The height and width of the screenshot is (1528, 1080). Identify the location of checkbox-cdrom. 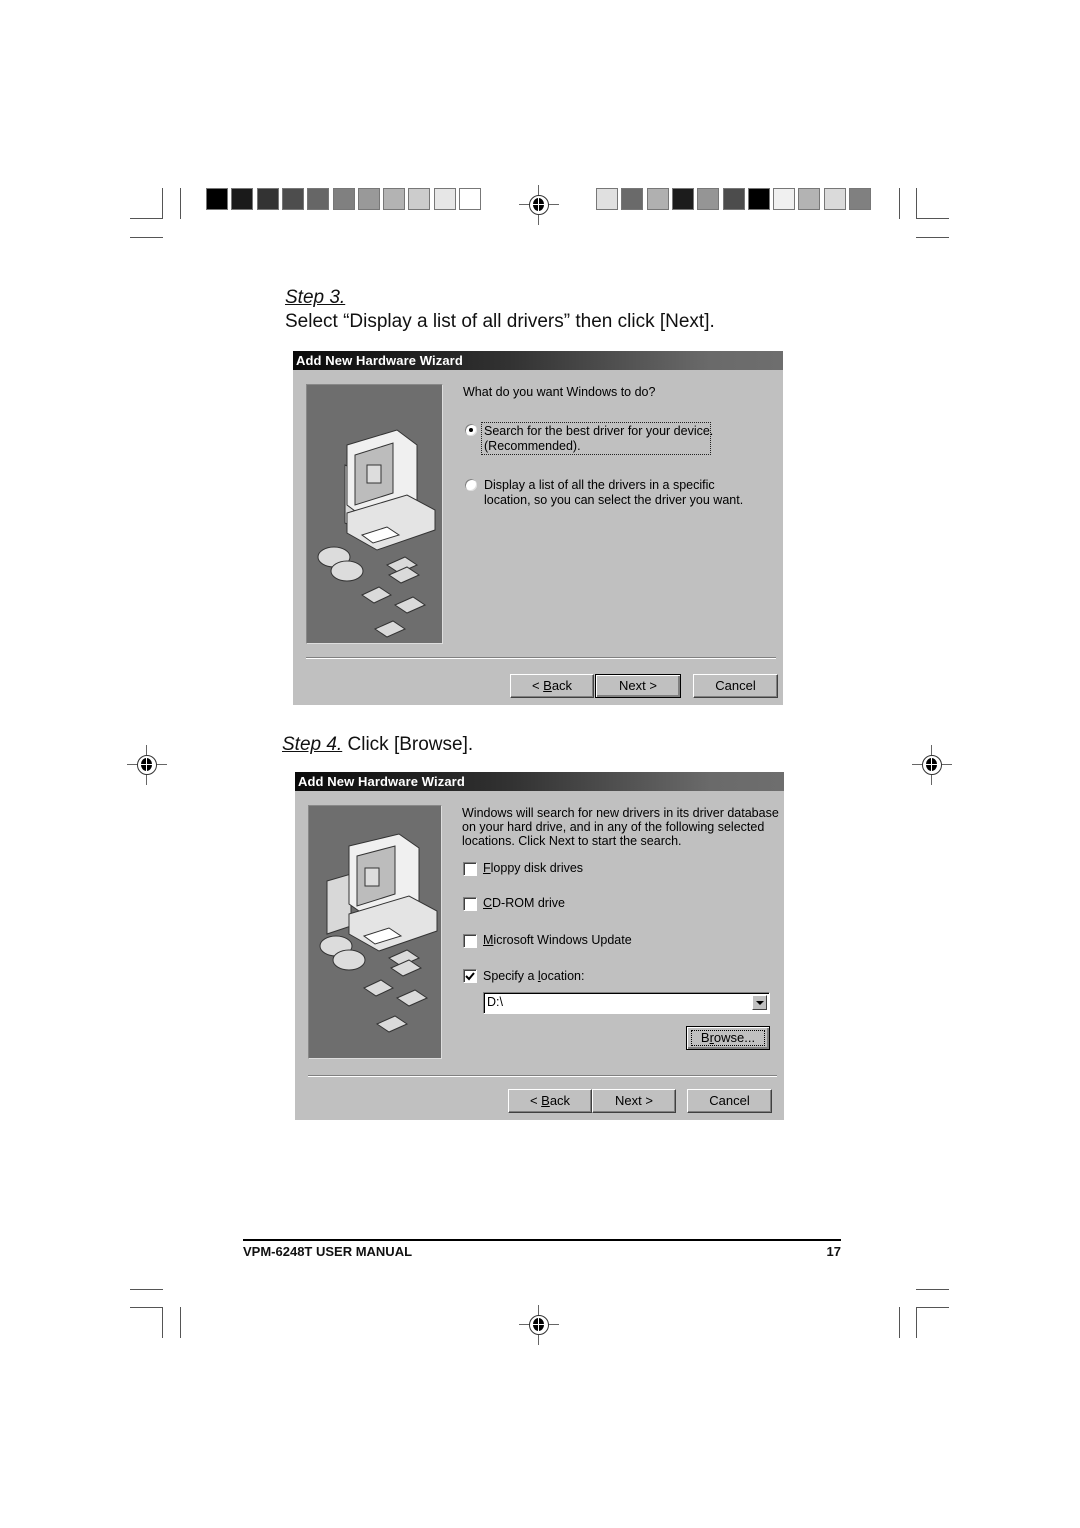
(470, 904).